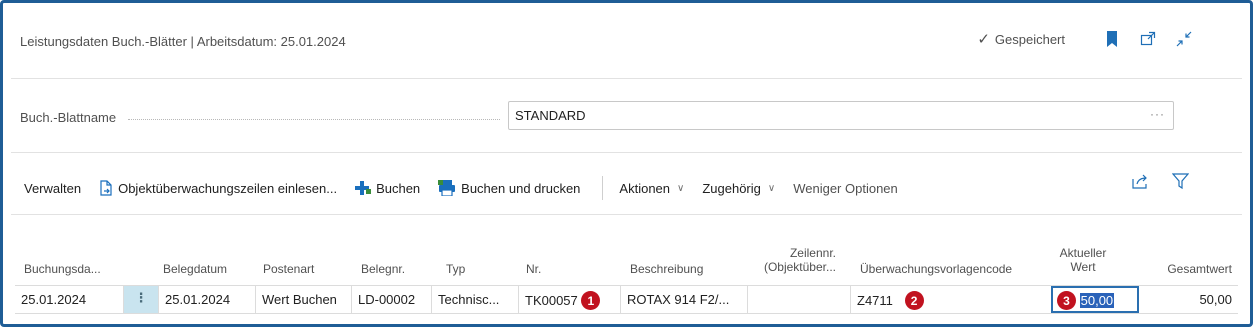 Image resolution: width=1253 pixels, height=327 pixels. Describe the element at coordinates (447, 188) in the screenshot. I see `printer-icon` at that location.